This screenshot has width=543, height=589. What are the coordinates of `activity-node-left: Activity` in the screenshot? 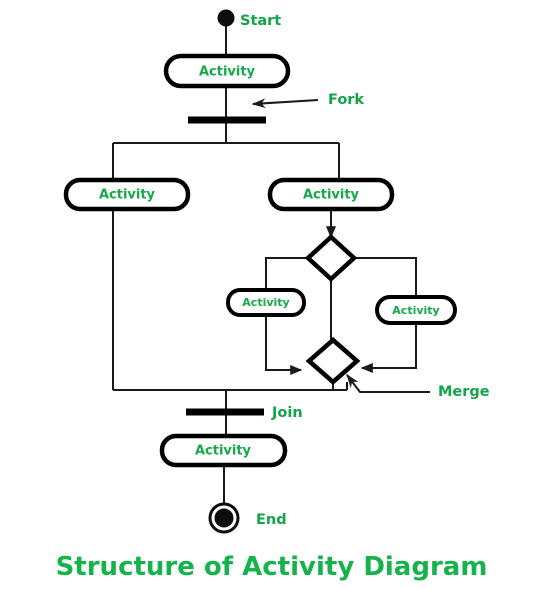 It's located at (127, 194).